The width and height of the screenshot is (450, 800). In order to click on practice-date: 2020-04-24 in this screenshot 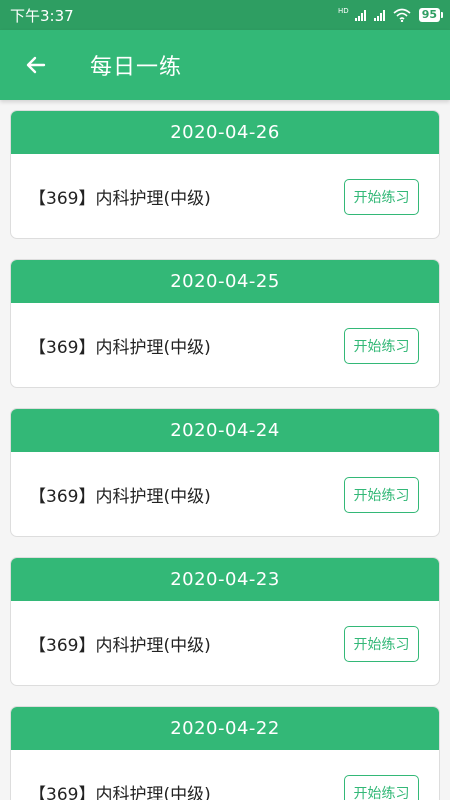, I will do `click(225, 430)`.